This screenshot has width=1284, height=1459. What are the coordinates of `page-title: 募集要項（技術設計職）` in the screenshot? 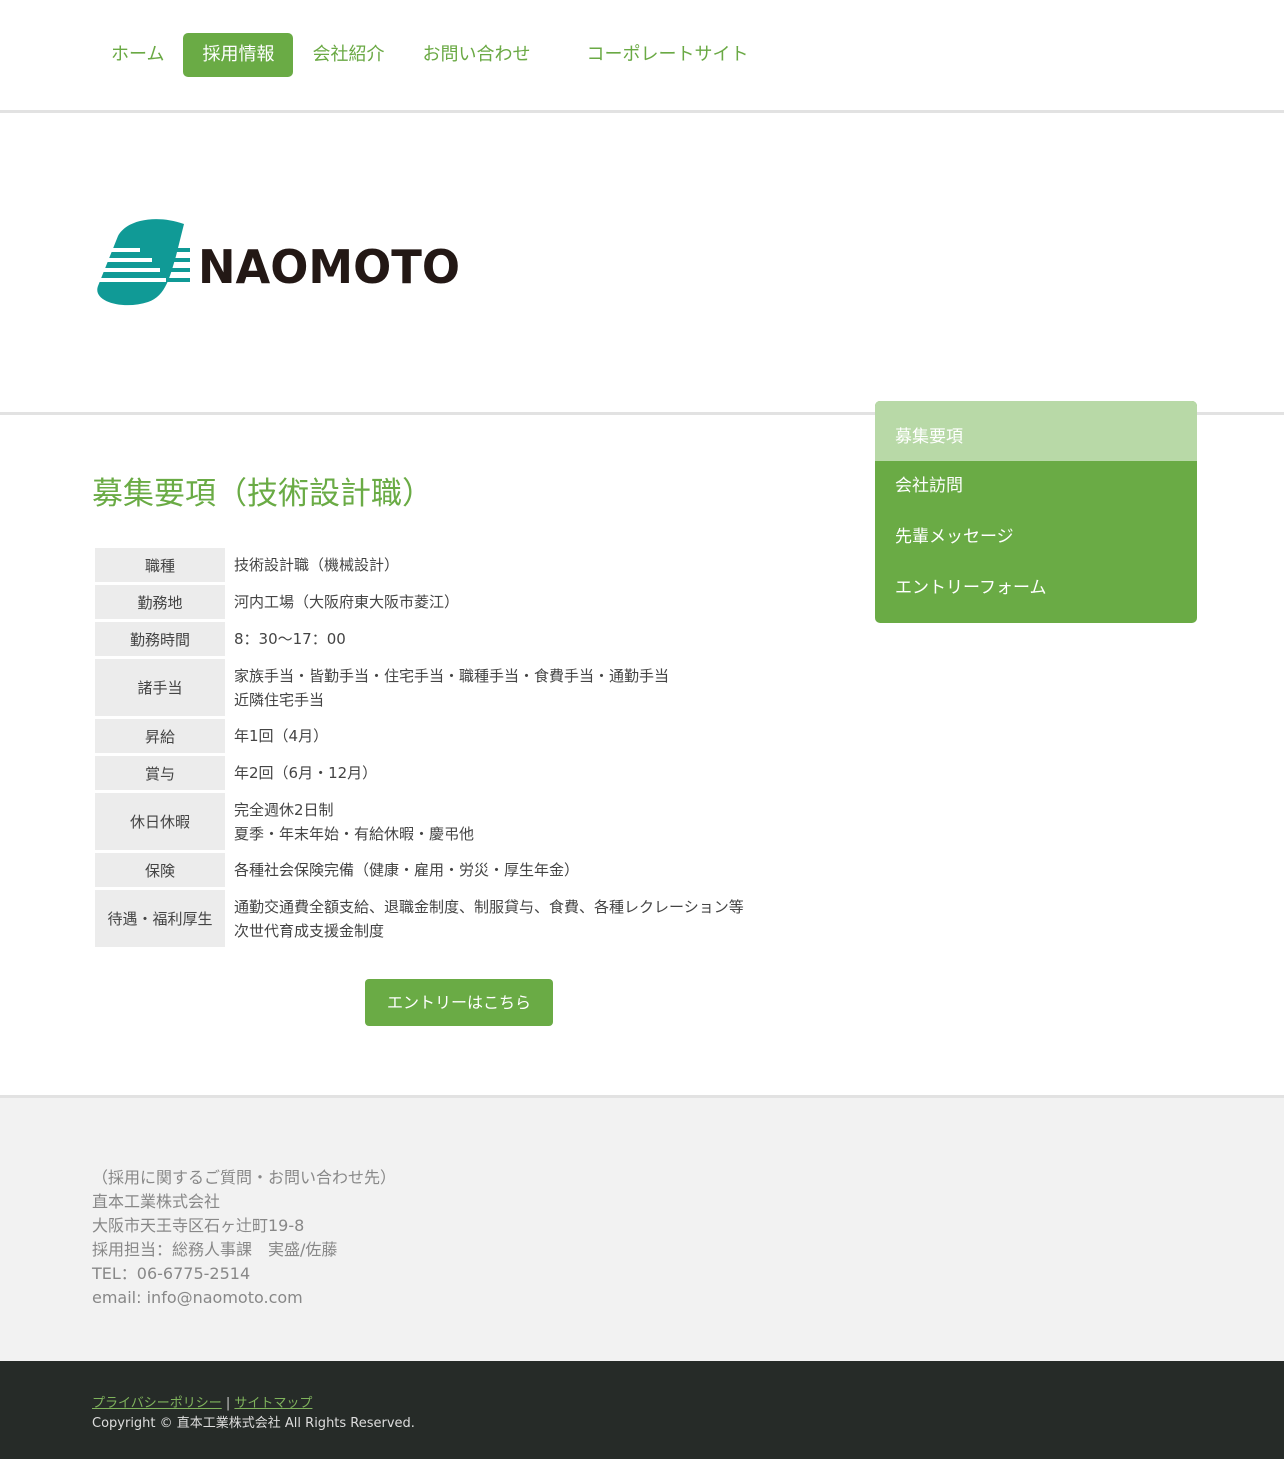 It's located at (262, 494).